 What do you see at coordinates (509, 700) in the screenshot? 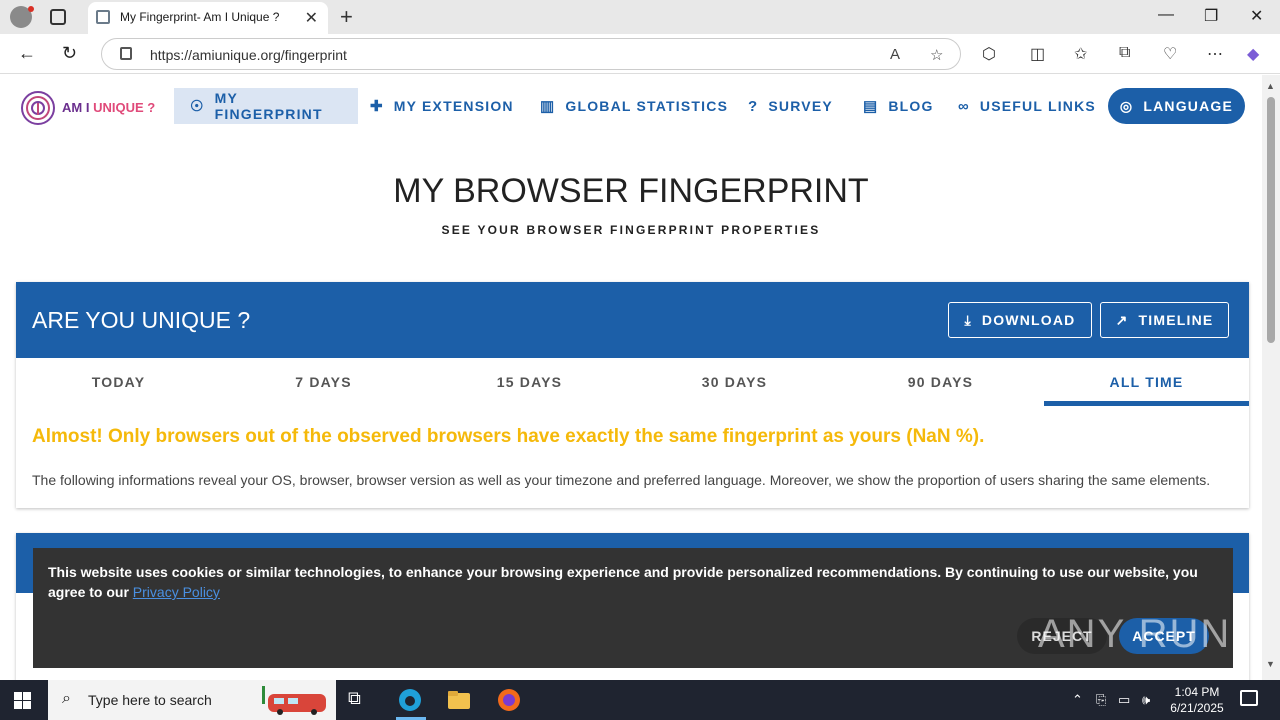
I see `firefox-icon` at bounding box center [509, 700].